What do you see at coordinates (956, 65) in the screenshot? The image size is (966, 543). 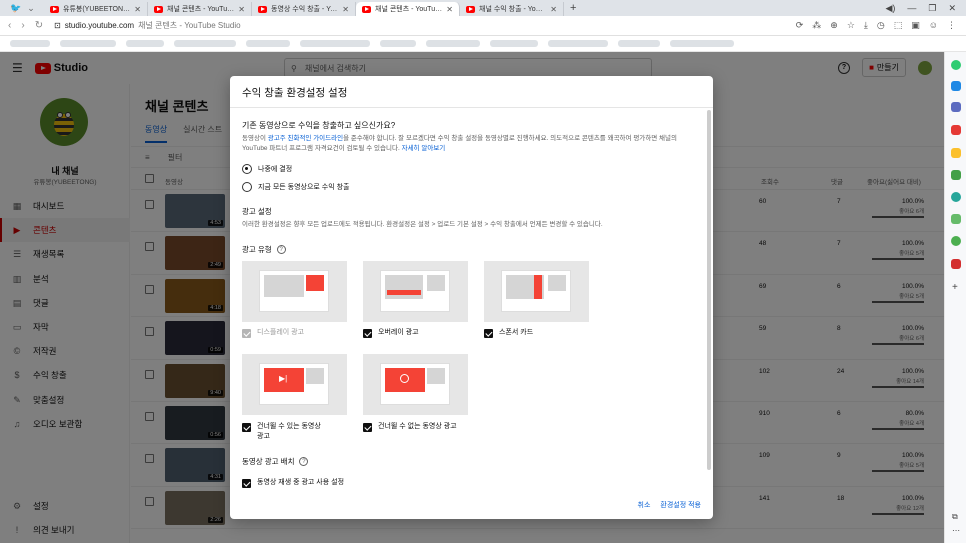 I see `chat-extension-icon` at bounding box center [956, 65].